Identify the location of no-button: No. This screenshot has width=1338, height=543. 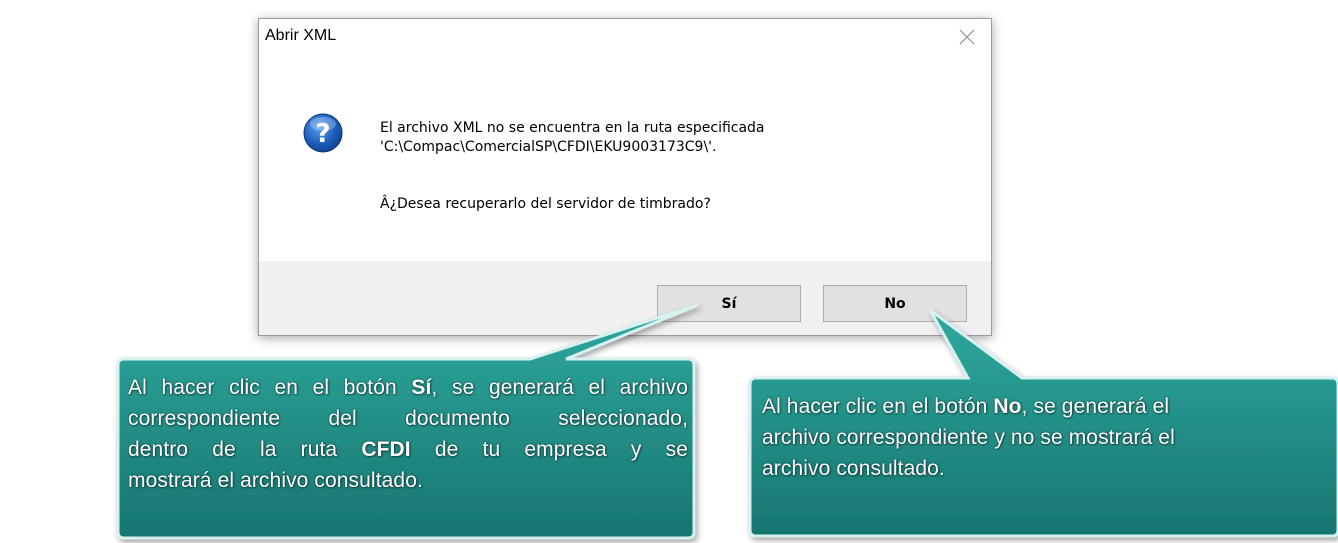
(895, 303).